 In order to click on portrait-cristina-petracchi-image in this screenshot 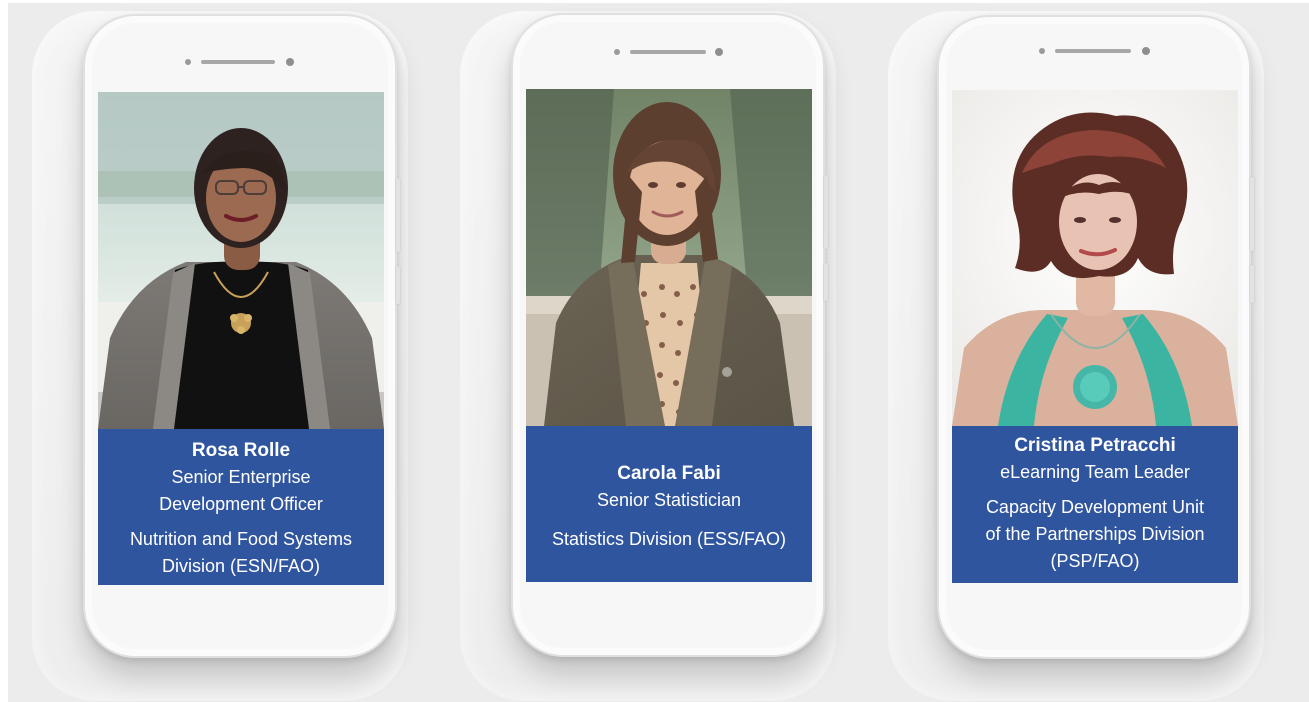, I will do `click(1095, 258)`.